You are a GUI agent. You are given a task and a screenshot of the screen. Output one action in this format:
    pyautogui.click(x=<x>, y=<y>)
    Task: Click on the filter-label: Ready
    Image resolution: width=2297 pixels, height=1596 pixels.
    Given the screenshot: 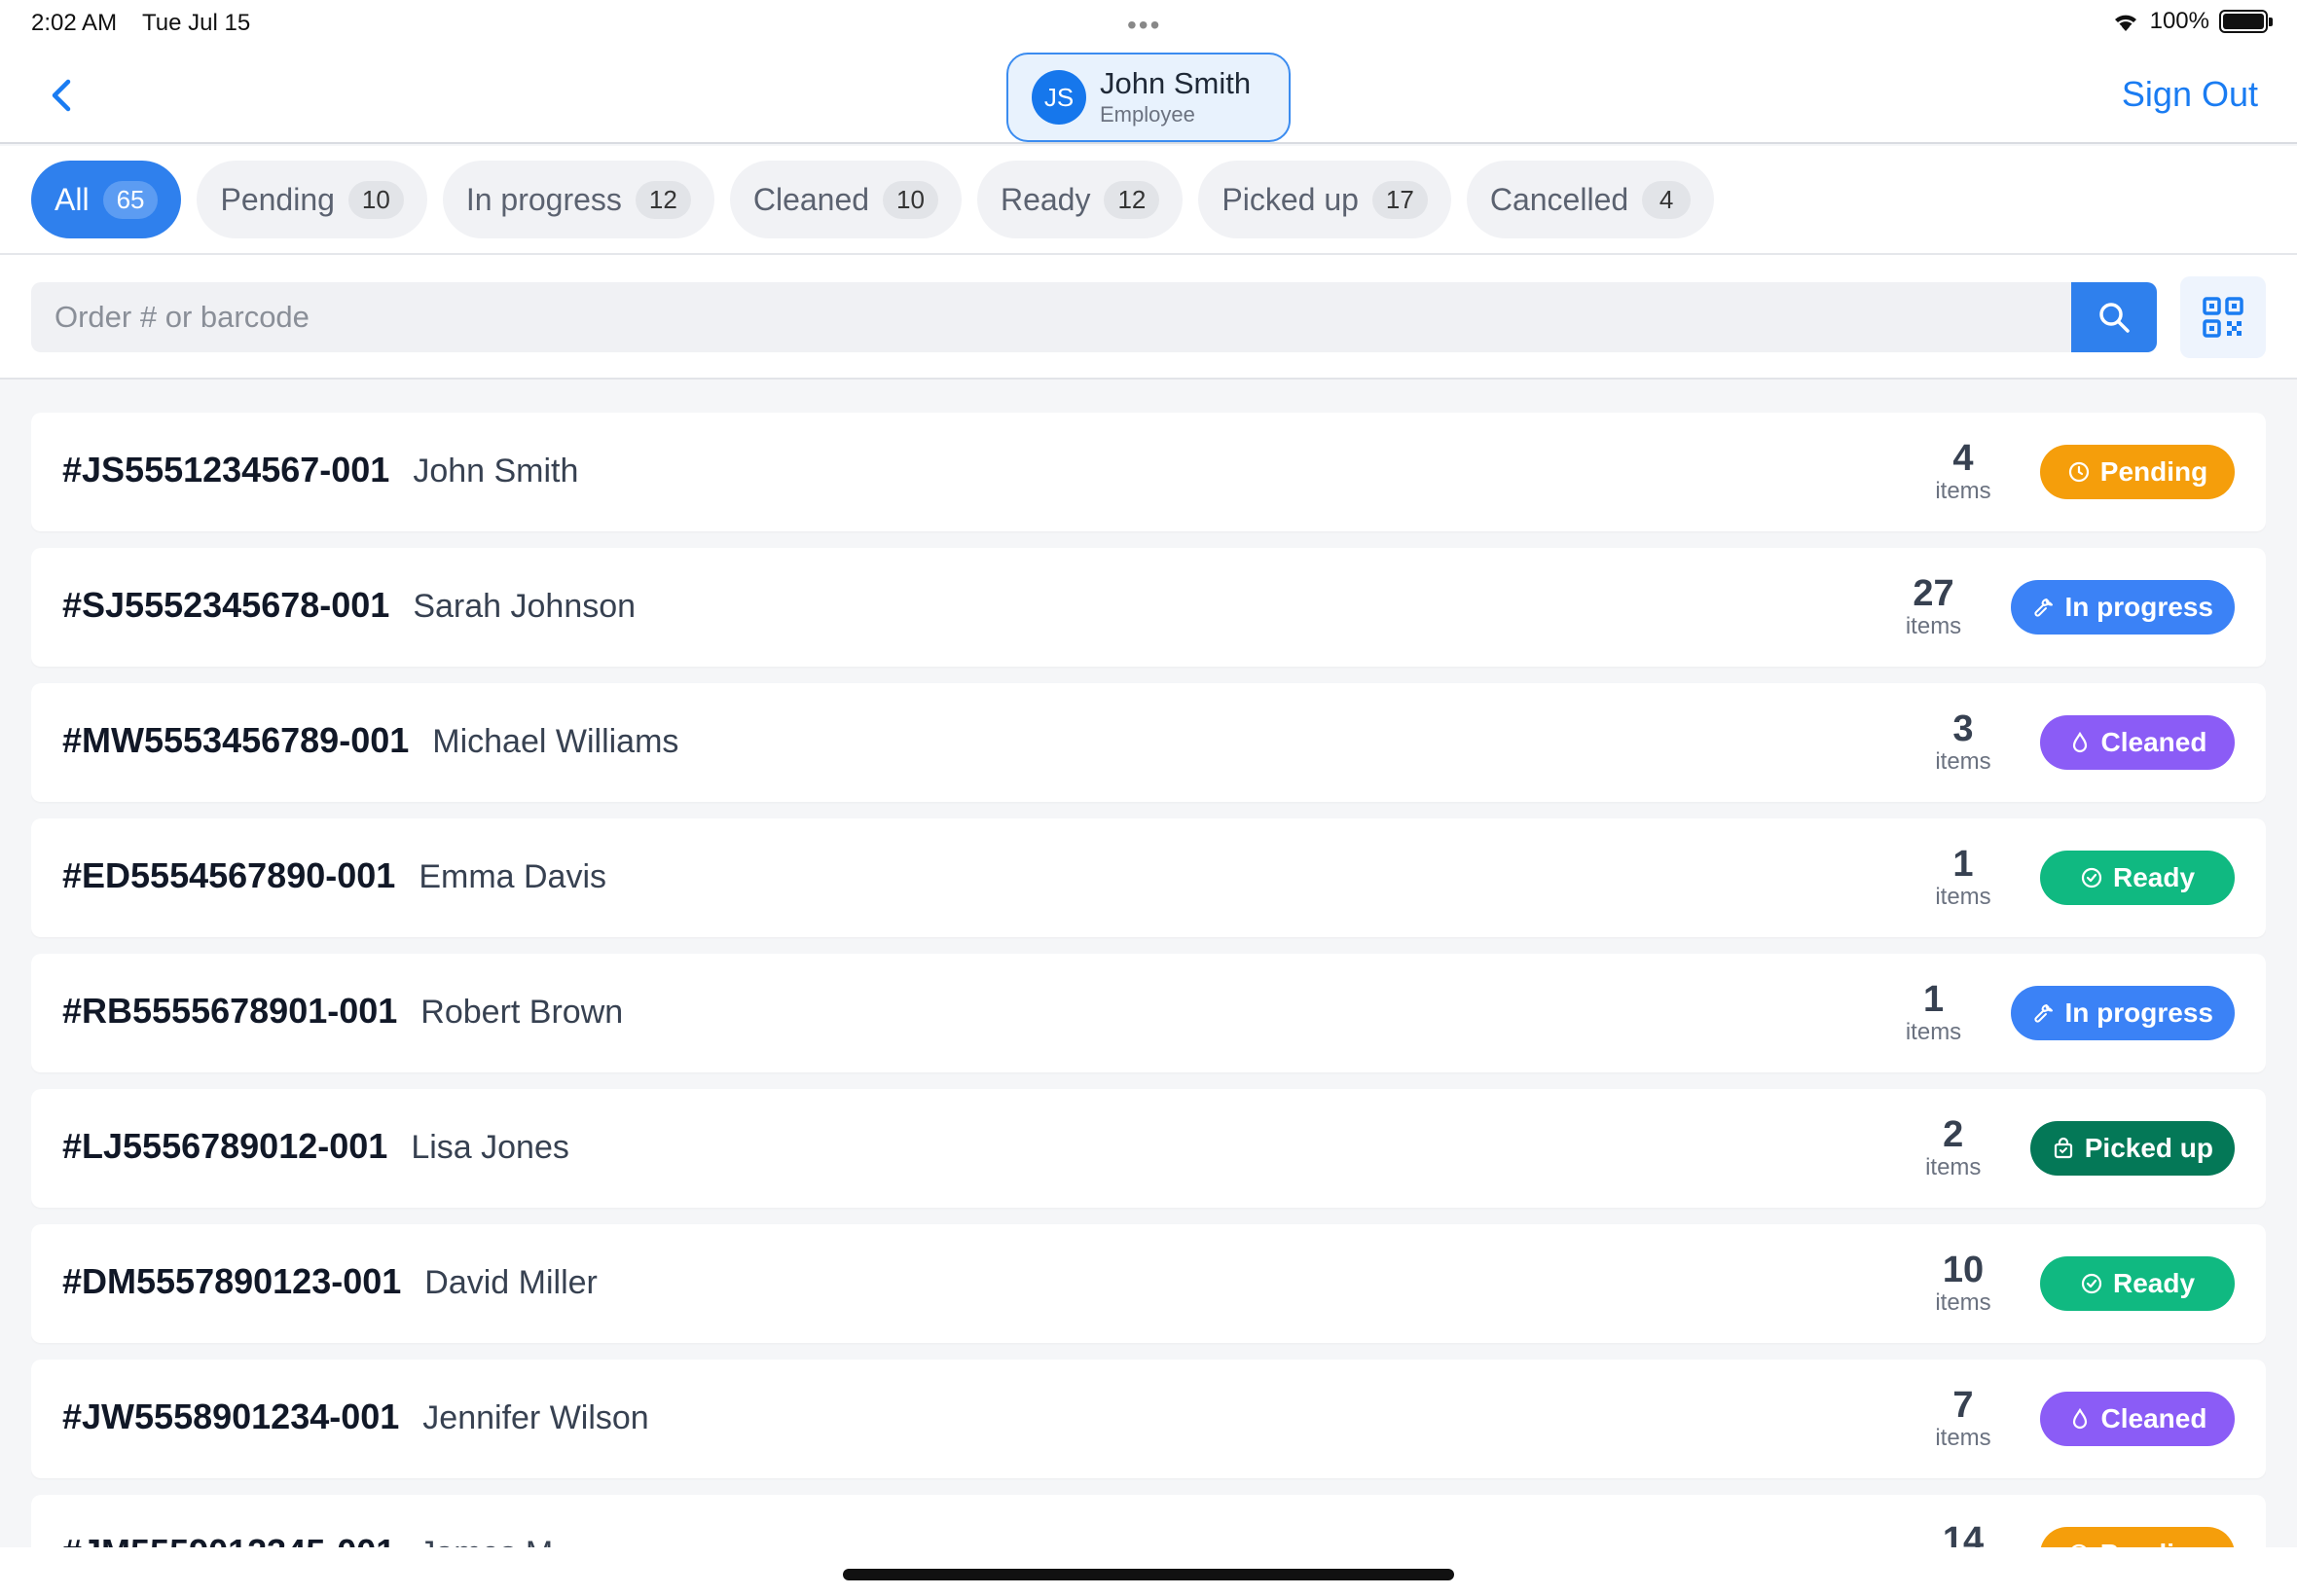 What is the action you would take?
    pyautogui.click(x=1045, y=199)
    